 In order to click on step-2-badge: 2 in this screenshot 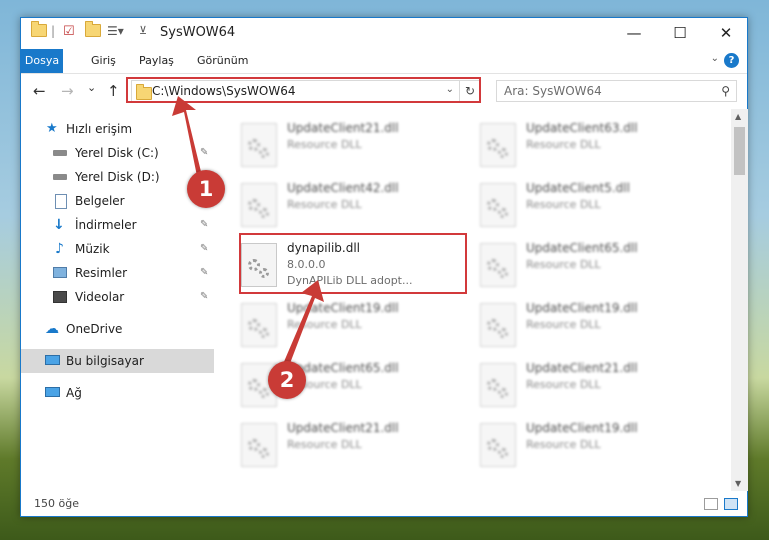, I will do `click(287, 380)`.